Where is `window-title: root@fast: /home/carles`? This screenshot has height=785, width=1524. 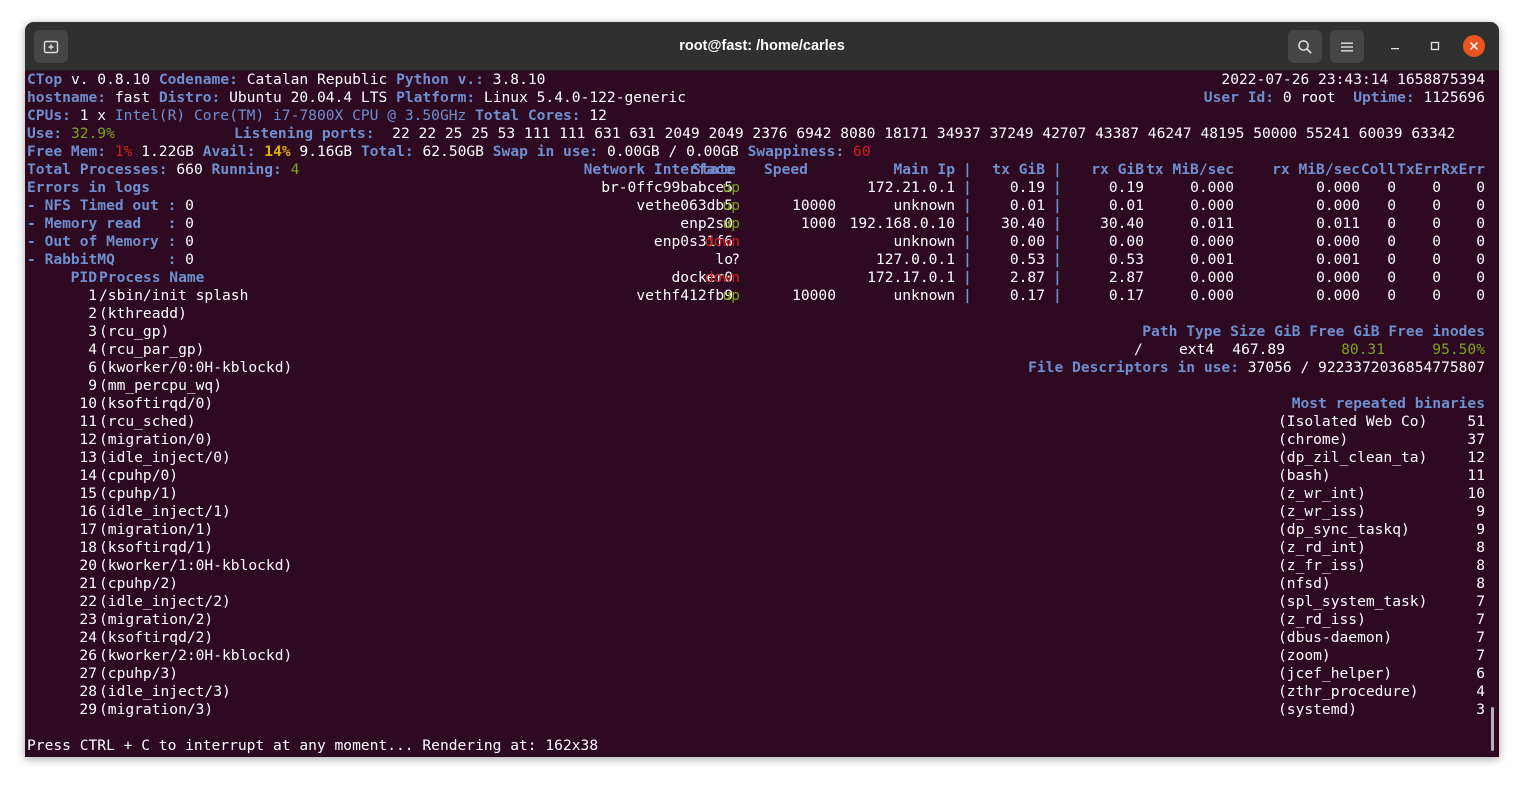 window-title: root@fast: /home/carles is located at coordinates (762, 46).